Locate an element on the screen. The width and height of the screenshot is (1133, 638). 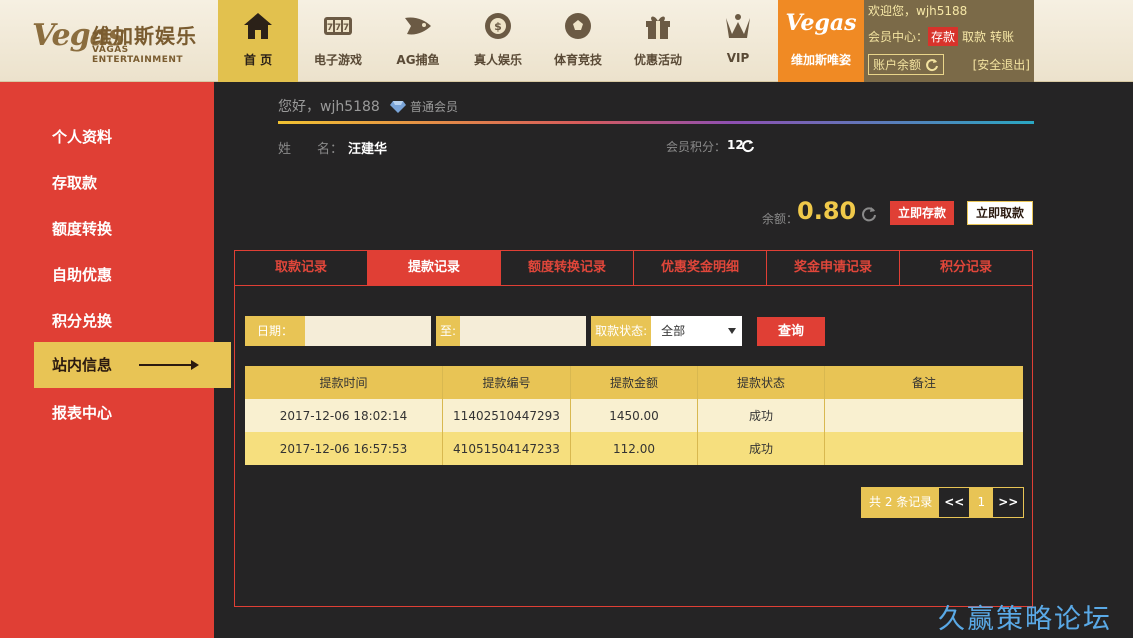
nav-label: 首 页 is located at coordinates (258, 60).